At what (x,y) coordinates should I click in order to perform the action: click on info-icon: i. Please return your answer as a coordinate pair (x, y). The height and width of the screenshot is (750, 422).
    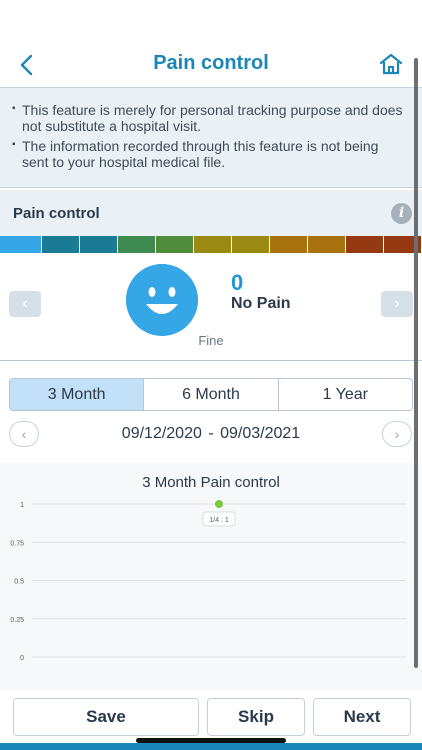
    Looking at the image, I should click on (401, 213).